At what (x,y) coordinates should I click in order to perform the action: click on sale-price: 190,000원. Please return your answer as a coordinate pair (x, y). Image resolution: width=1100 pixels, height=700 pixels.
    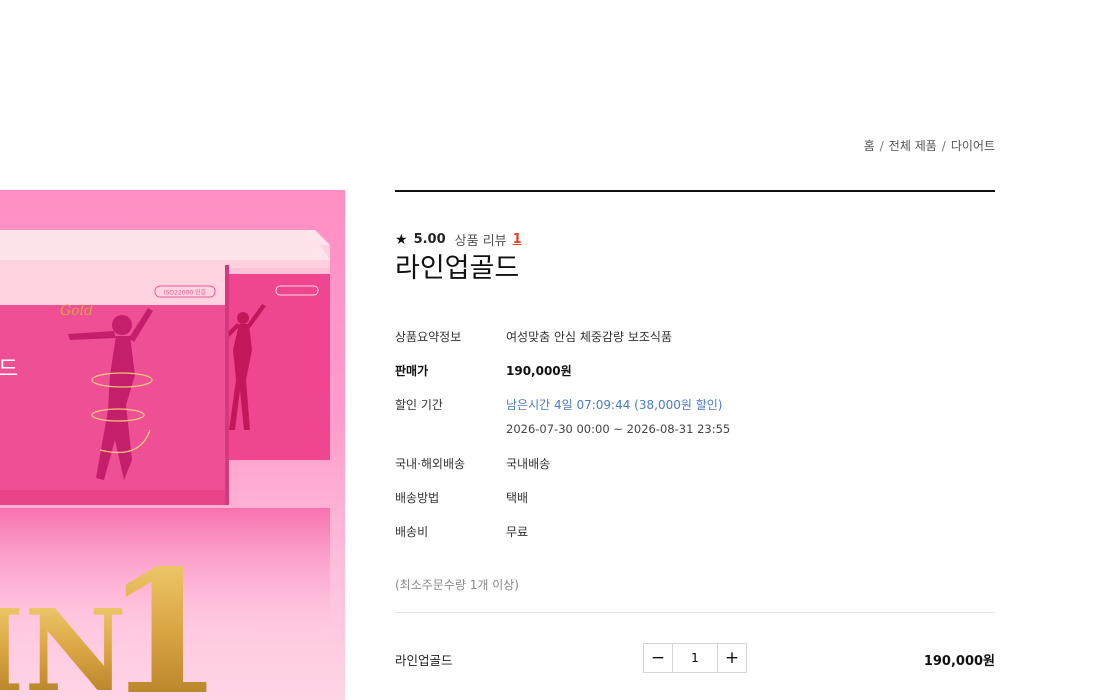
    Looking at the image, I should click on (539, 371).